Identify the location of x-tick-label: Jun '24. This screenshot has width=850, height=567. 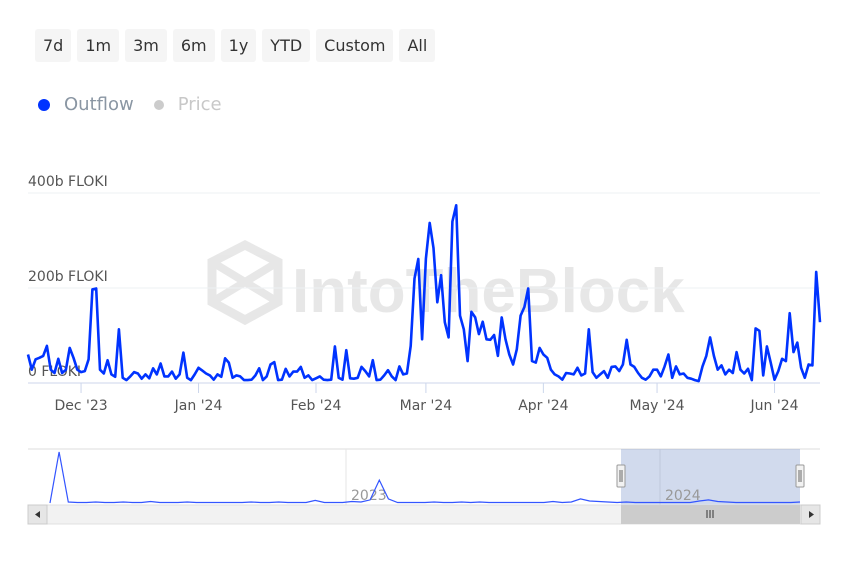
(774, 406).